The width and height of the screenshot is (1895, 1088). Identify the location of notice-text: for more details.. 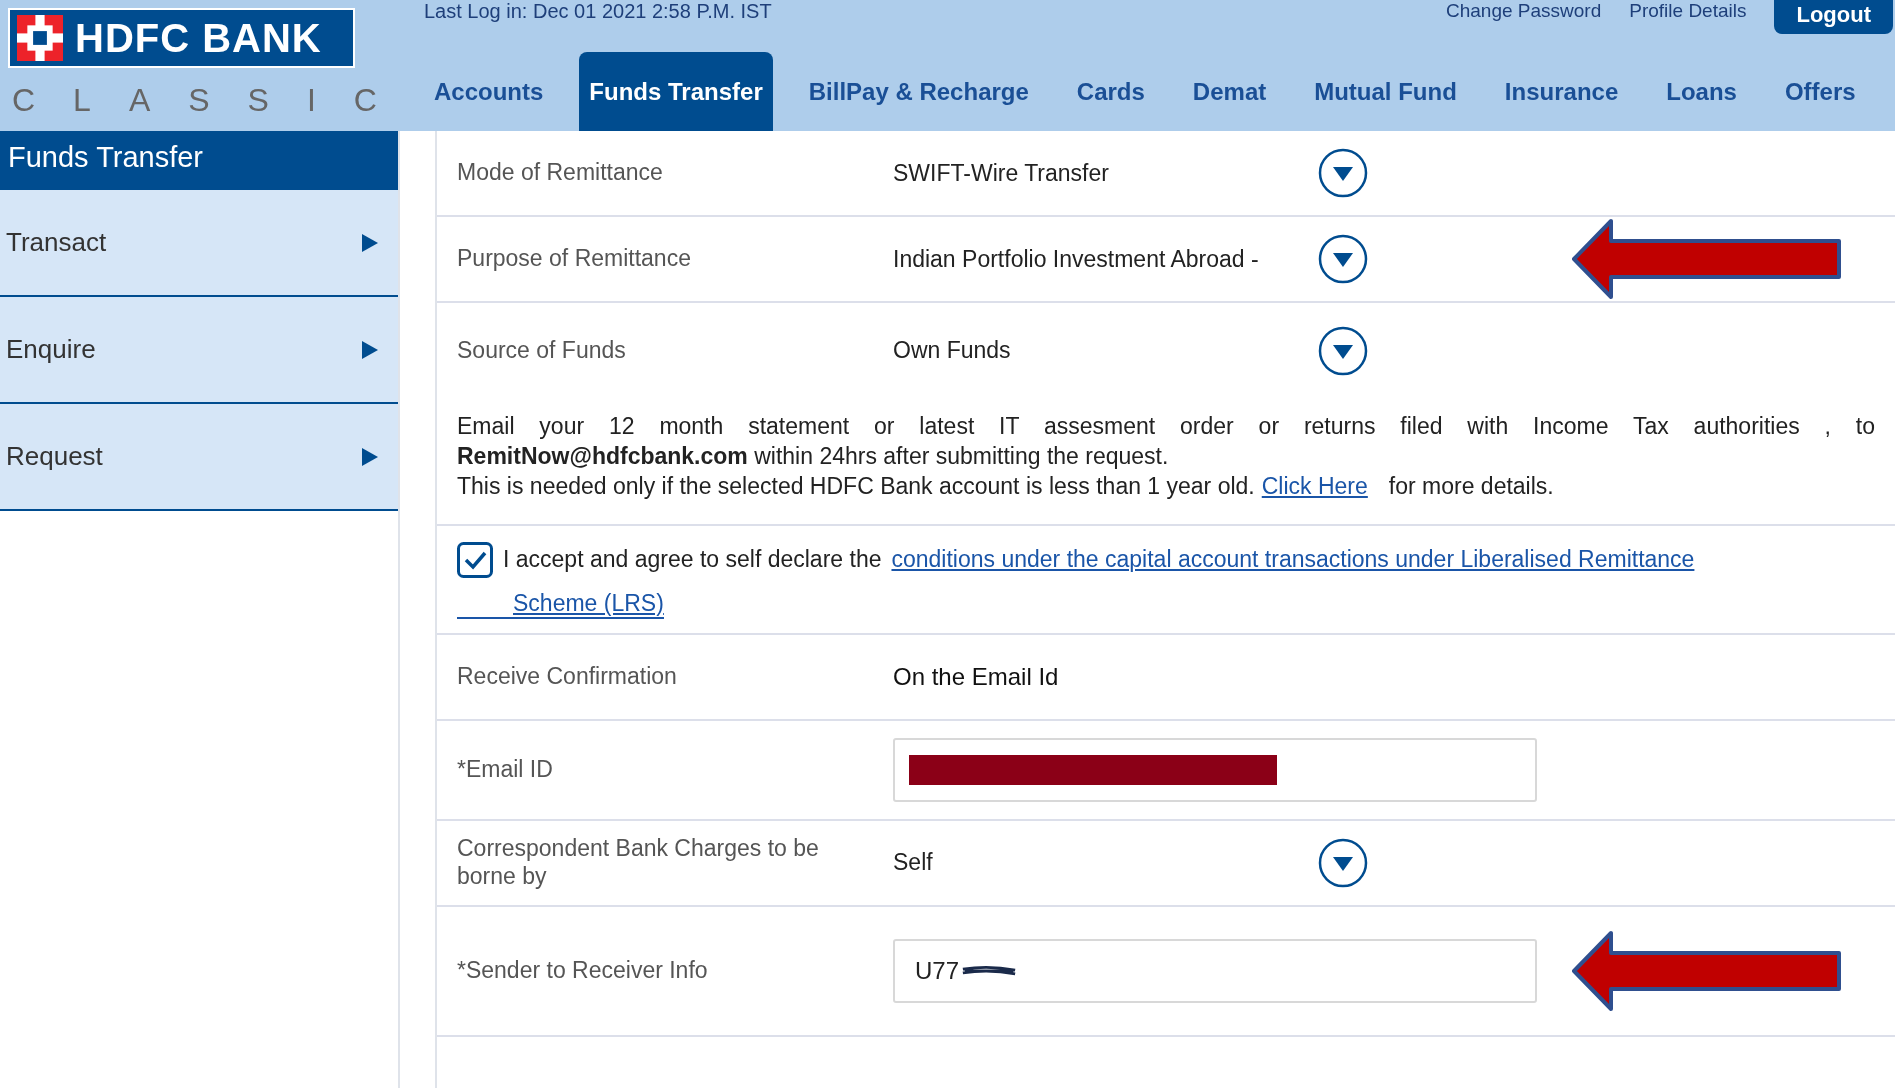
(1471, 486).